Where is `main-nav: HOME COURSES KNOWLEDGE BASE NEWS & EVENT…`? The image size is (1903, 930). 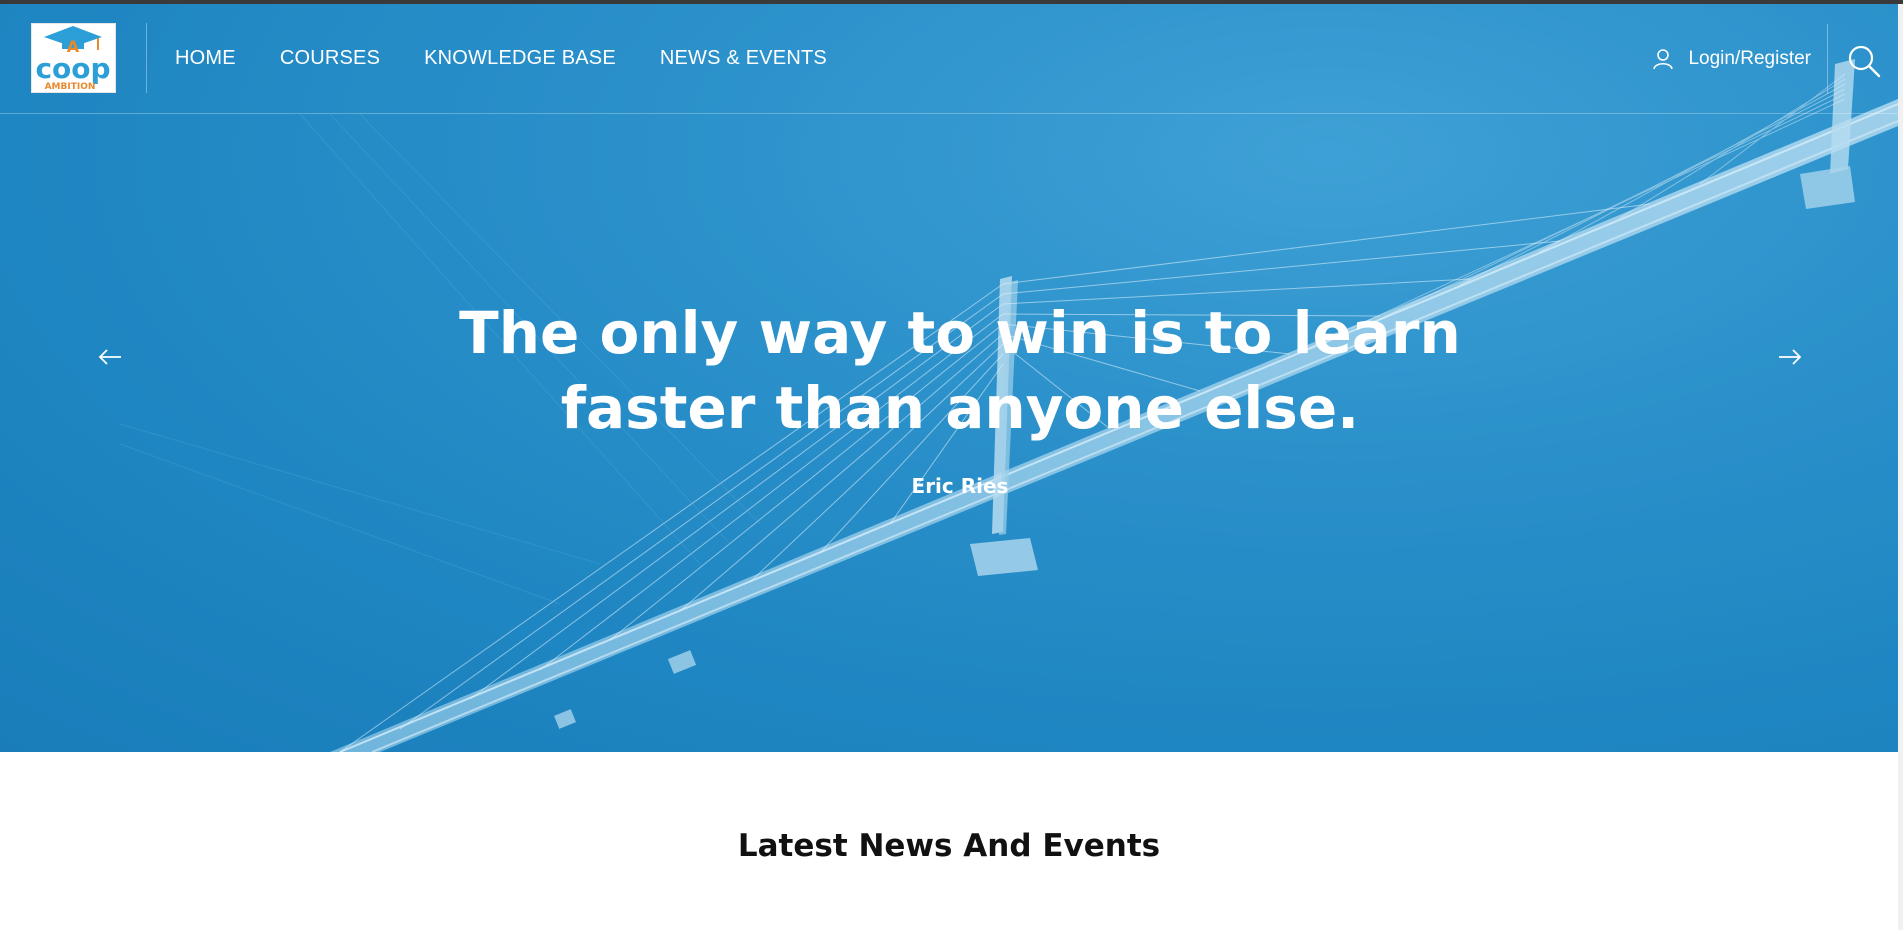 main-nav: HOME COURSES KNOWLEDGE BASE NEWS & EVENT… is located at coordinates (501, 58).